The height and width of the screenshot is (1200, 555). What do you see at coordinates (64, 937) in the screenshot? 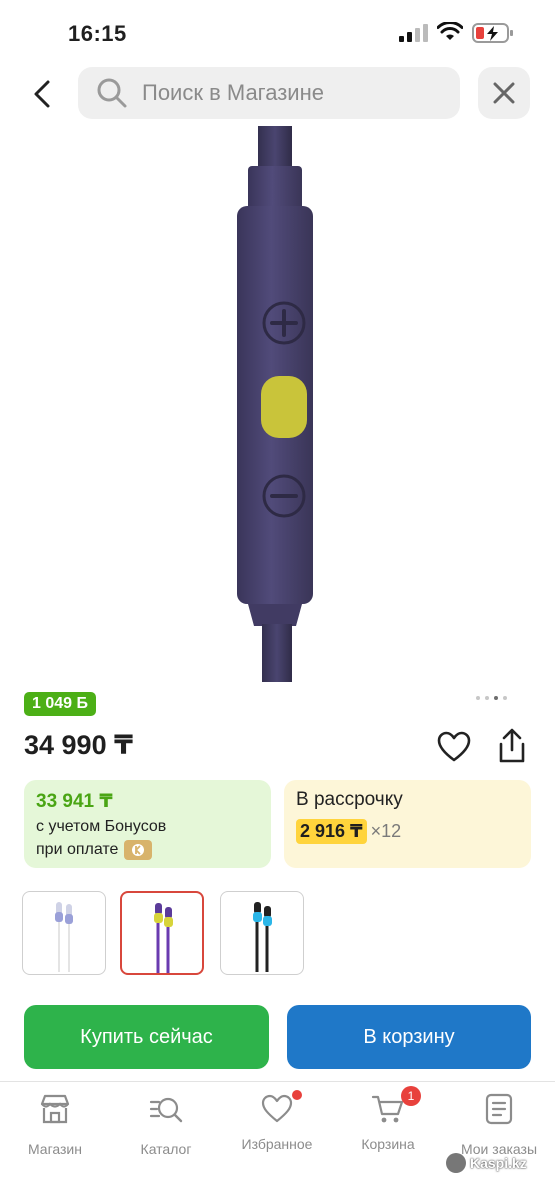
I see `earphones-white-image` at bounding box center [64, 937].